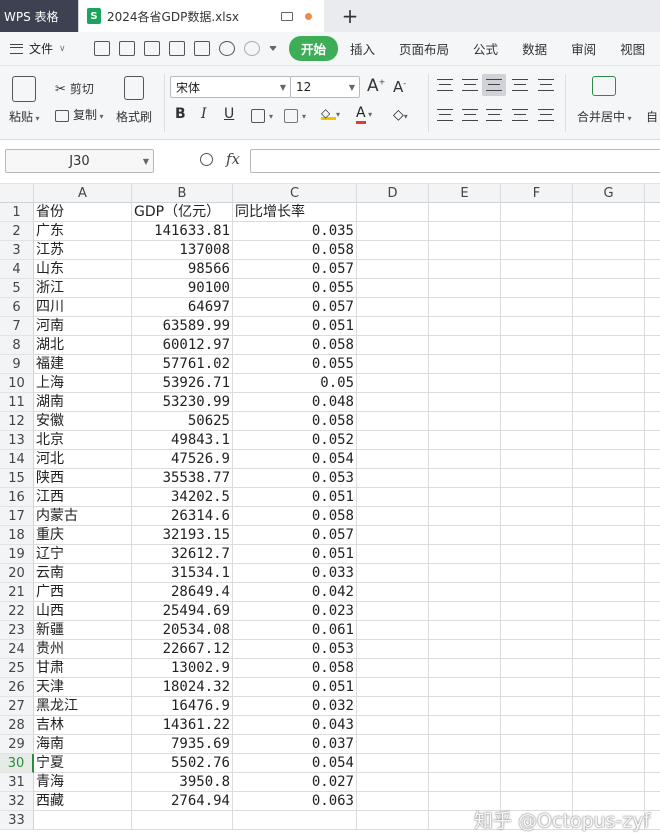  I want to click on distribute-button, so click(546, 115).